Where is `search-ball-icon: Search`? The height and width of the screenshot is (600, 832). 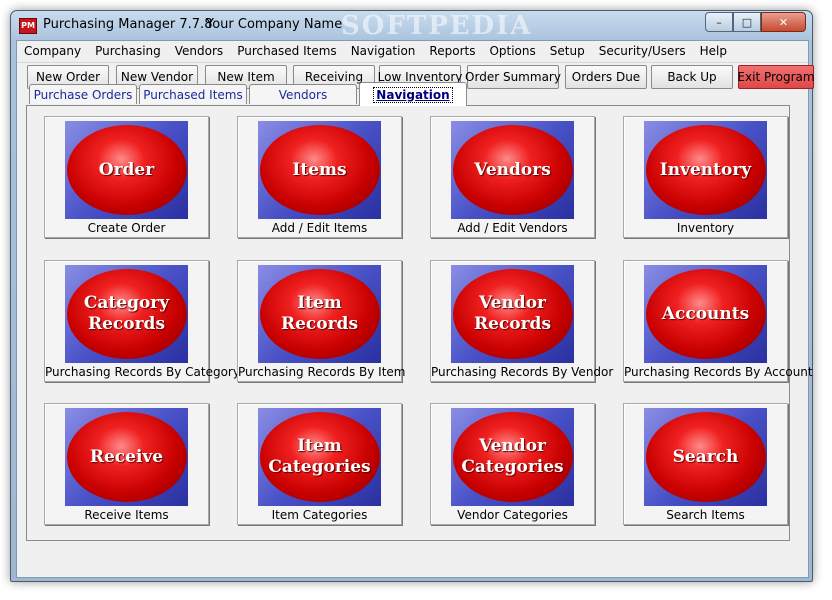
search-ball-icon: Search is located at coordinates (705, 457).